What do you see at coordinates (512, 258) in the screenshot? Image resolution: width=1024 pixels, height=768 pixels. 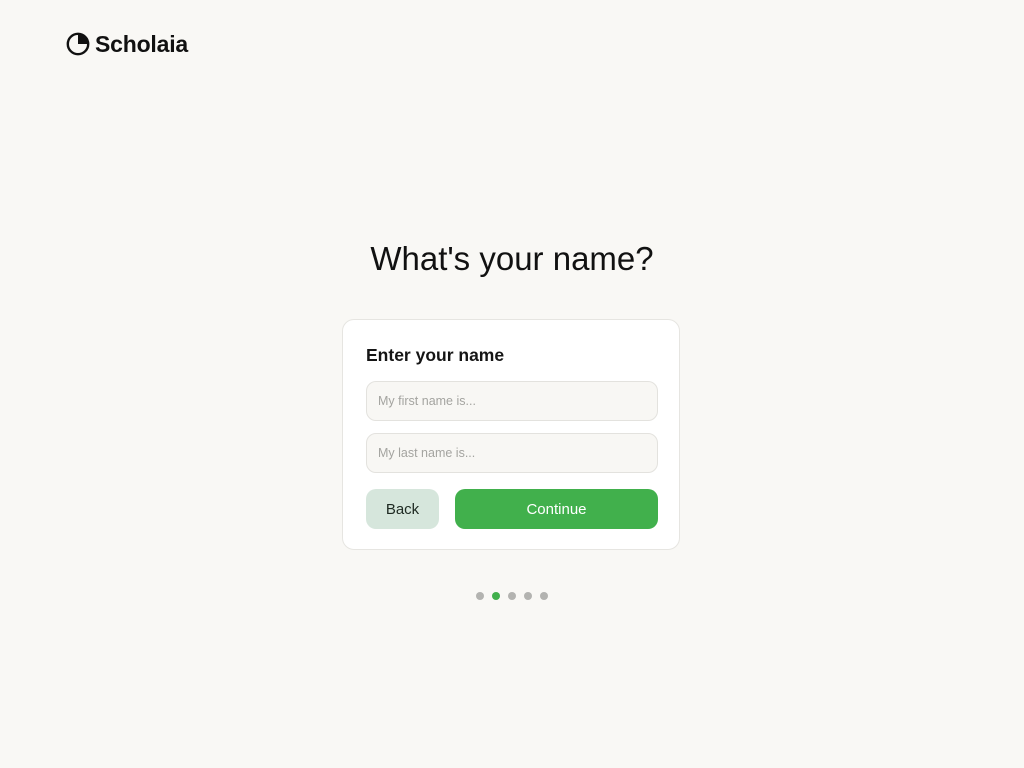 I see `page-title: What's your name?` at bounding box center [512, 258].